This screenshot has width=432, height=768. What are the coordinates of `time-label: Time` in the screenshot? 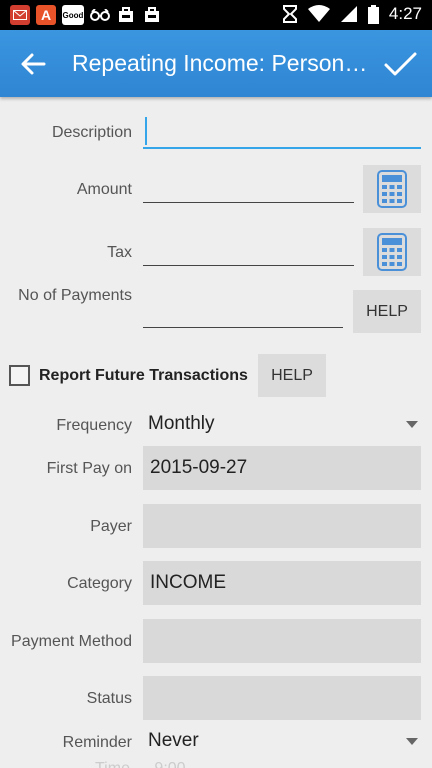 It's located at (112, 764).